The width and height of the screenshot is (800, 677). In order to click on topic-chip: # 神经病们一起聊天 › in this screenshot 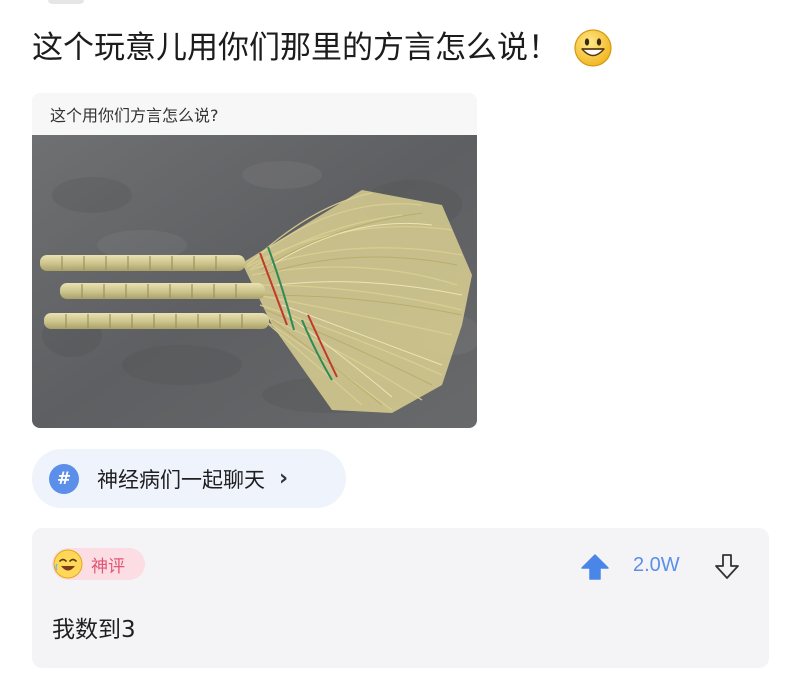, I will do `click(189, 478)`.